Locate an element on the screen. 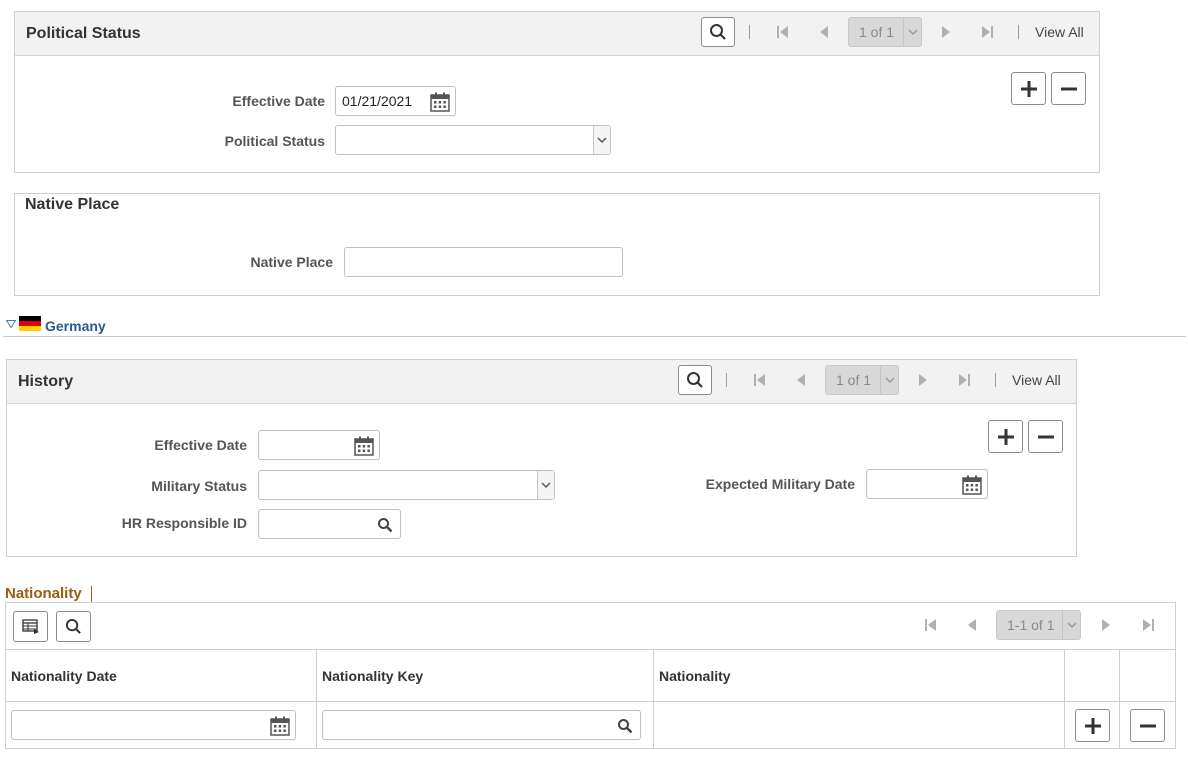  native-place-title: Native Place is located at coordinates (72, 204).